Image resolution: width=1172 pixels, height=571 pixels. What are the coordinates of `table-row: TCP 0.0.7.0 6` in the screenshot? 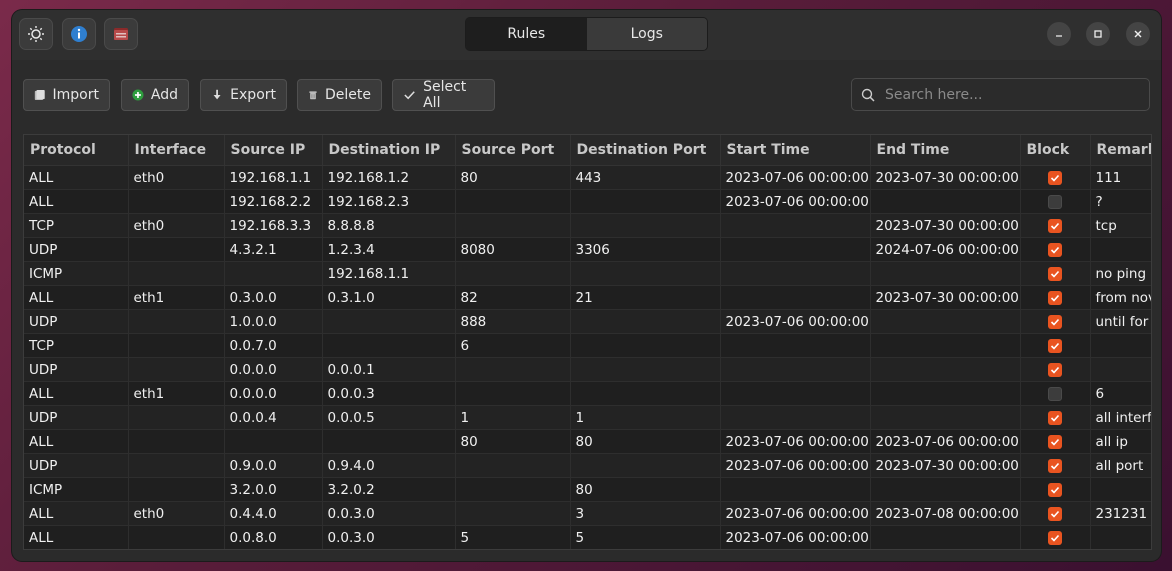 It's located at (587, 345).